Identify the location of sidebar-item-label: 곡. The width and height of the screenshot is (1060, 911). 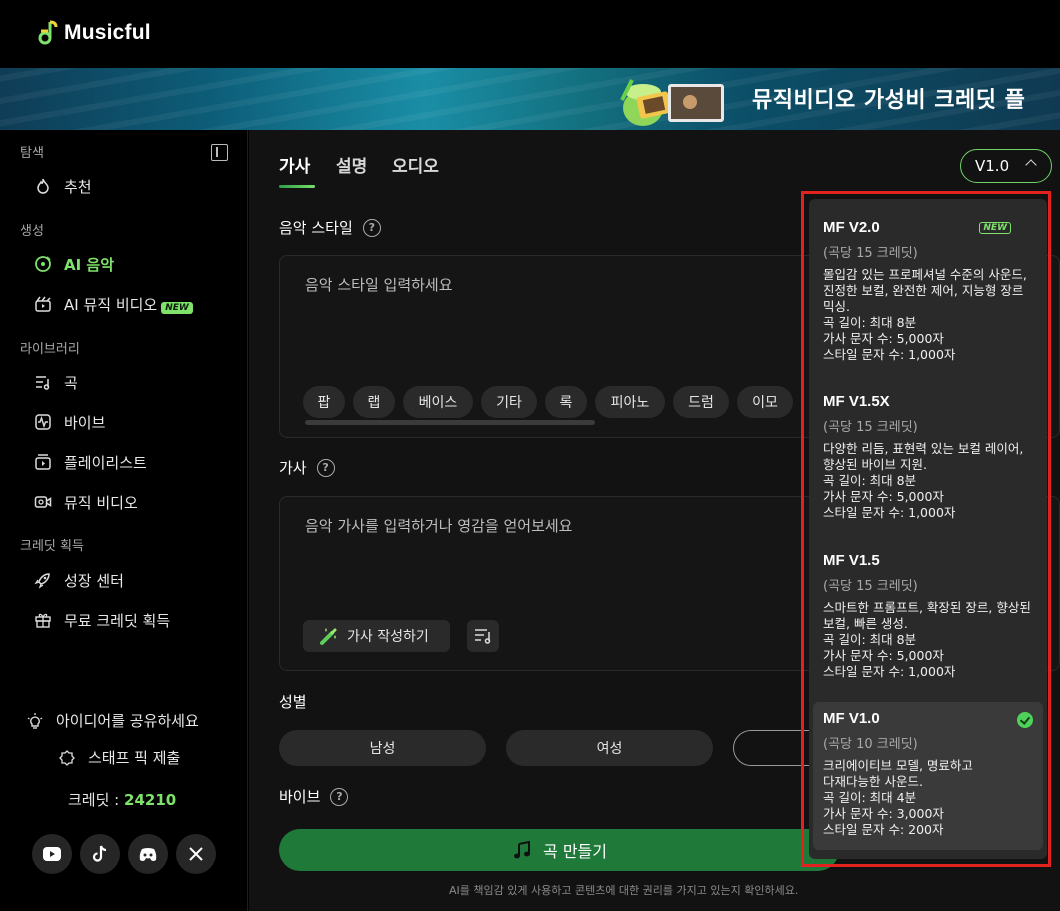
(71, 382).